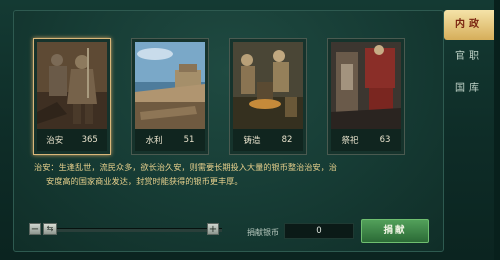 The height and width of the screenshot is (260, 500). What do you see at coordinates (89, 140) in the screenshot?
I see `card-value: 365` at bounding box center [89, 140].